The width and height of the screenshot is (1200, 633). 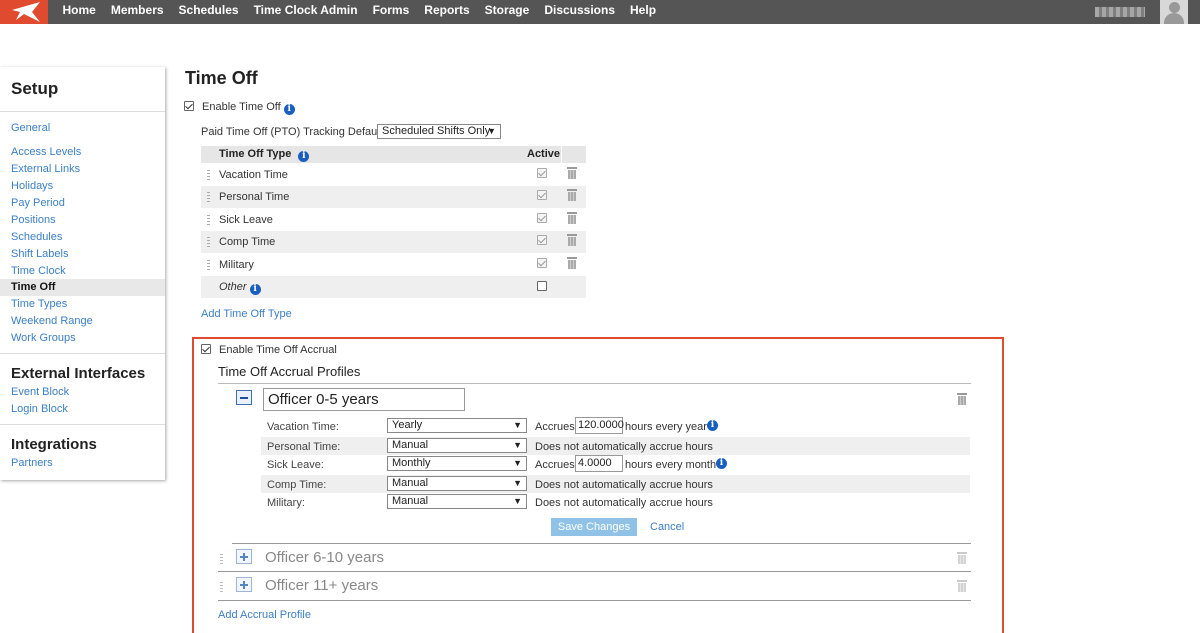 What do you see at coordinates (189, 106) in the screenshot?
I see `enable-time-off-checkbox` at bounding box center [189, 106].